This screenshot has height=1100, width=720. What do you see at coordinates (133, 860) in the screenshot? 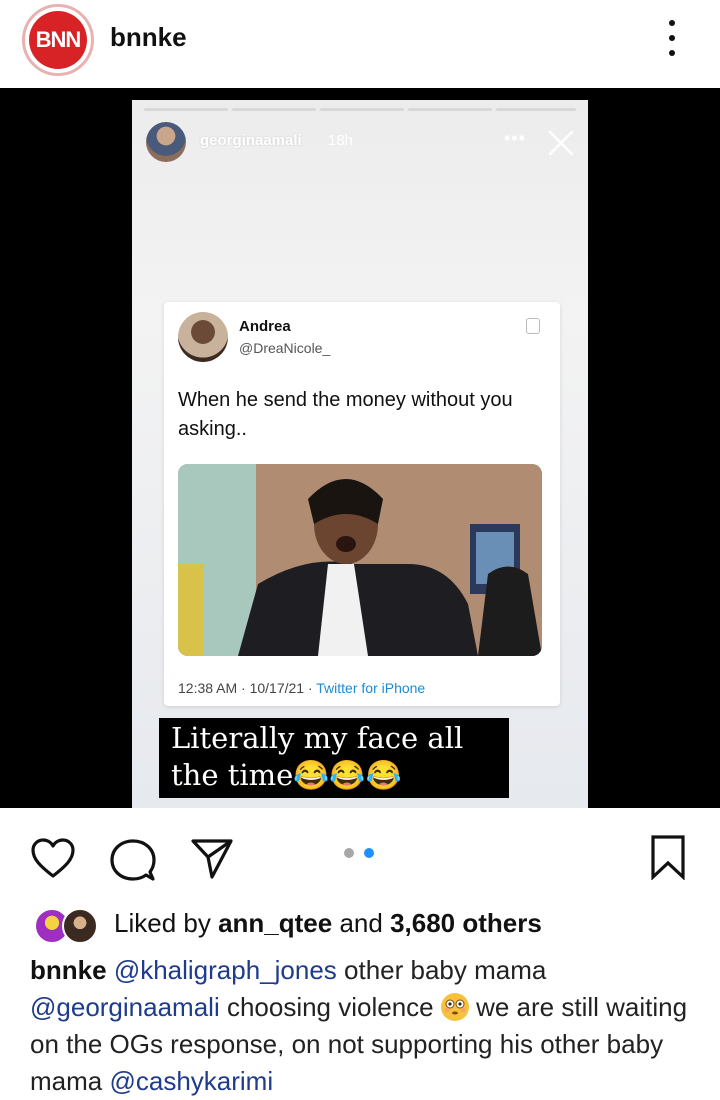
I see `comment-icon` at bounding box center [133, 860].